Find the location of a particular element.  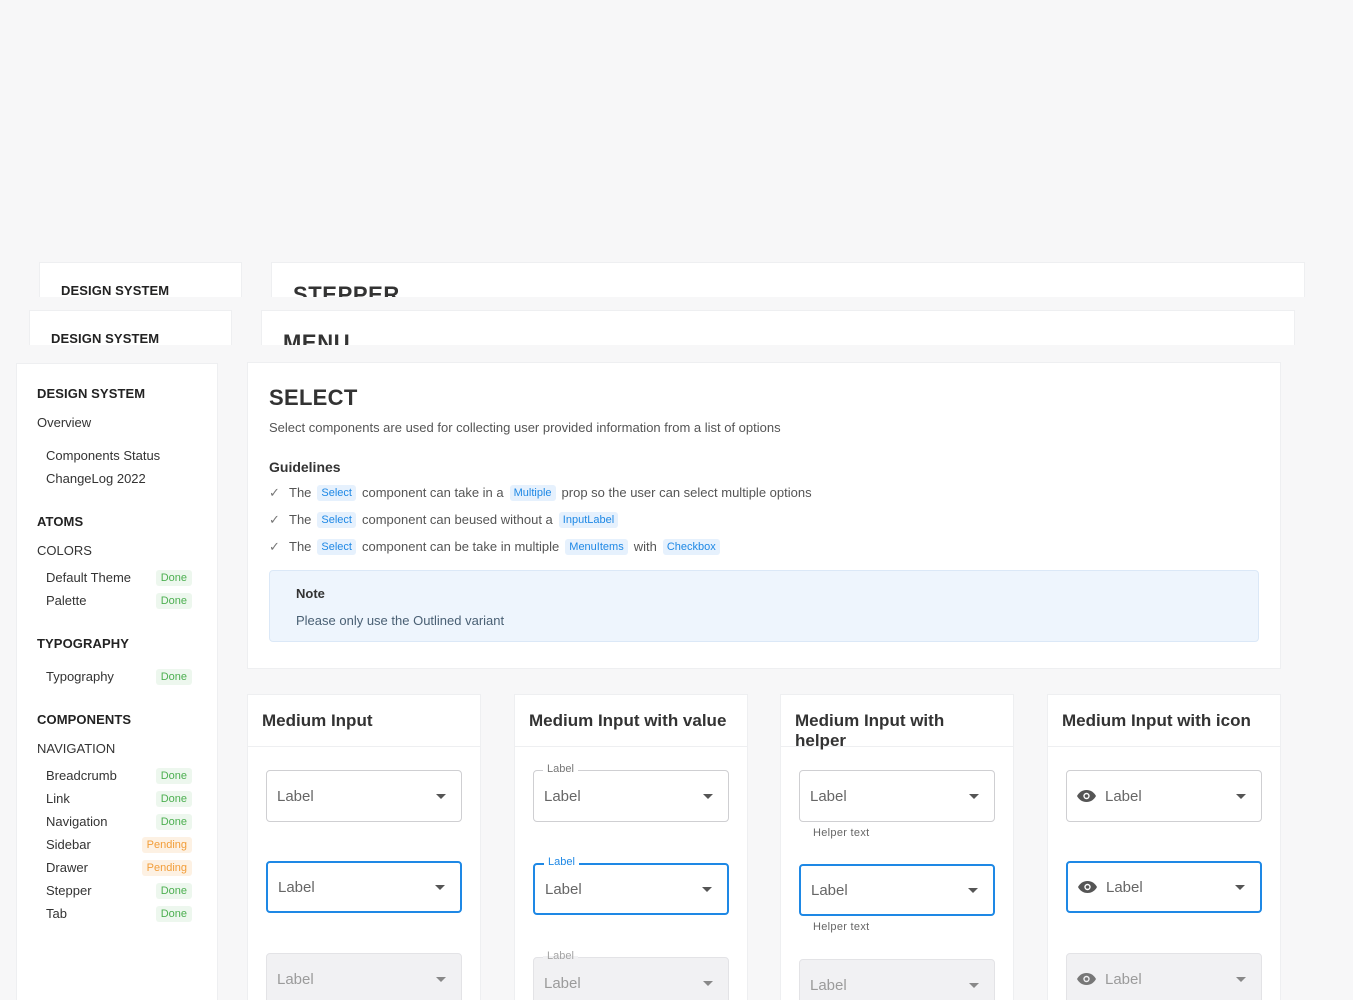

bg-layer-sidebar-1: DESIGN SYSTEM is located at coordinates (140, 280).